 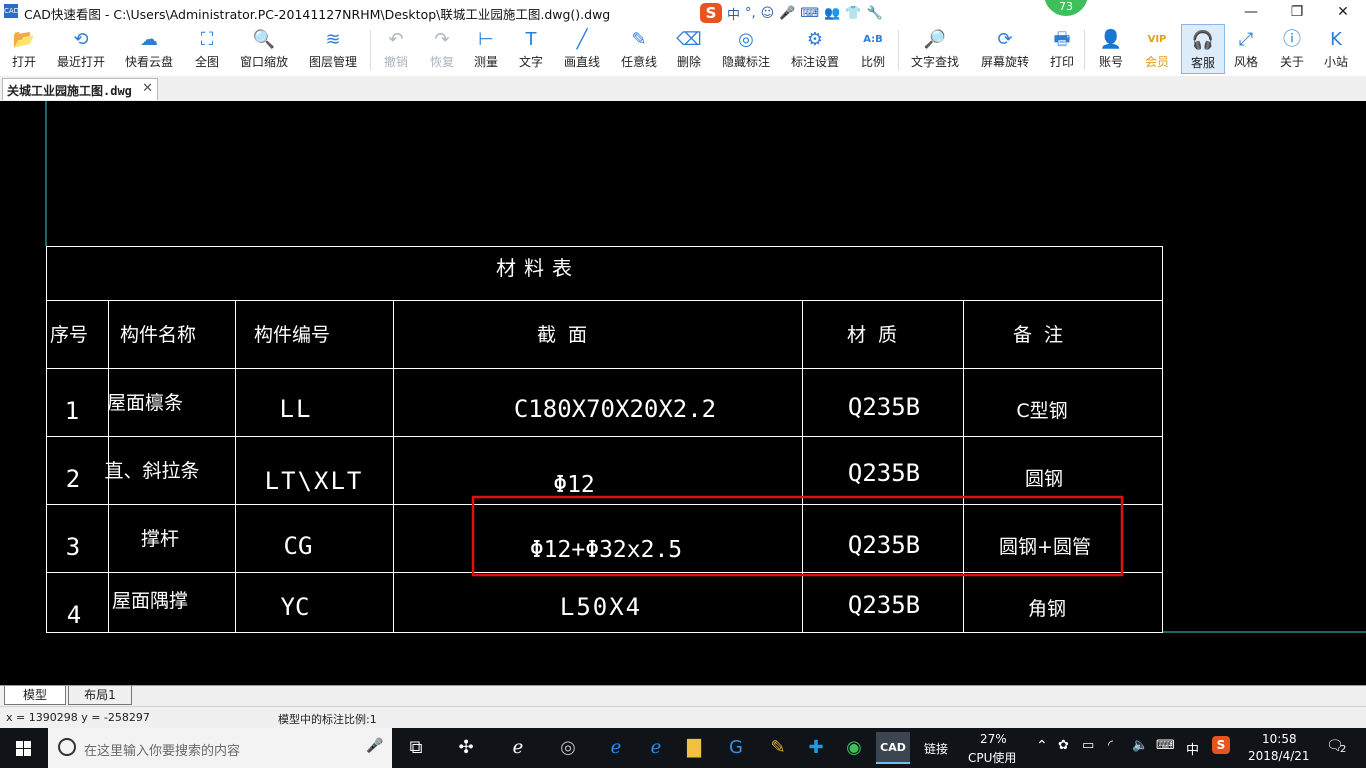 What do you see at coordinates (1203, 49) in the screenshot?
I see `toolbar-service-button: 🎧 客服` at bounding box center [1203, 49].